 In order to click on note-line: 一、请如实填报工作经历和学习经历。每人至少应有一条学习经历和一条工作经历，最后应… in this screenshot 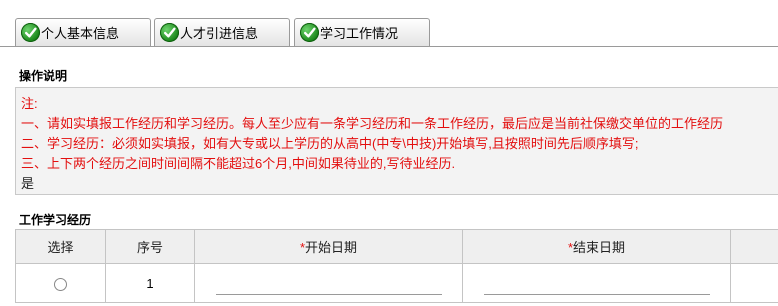, I will do `click(372, 123)`.